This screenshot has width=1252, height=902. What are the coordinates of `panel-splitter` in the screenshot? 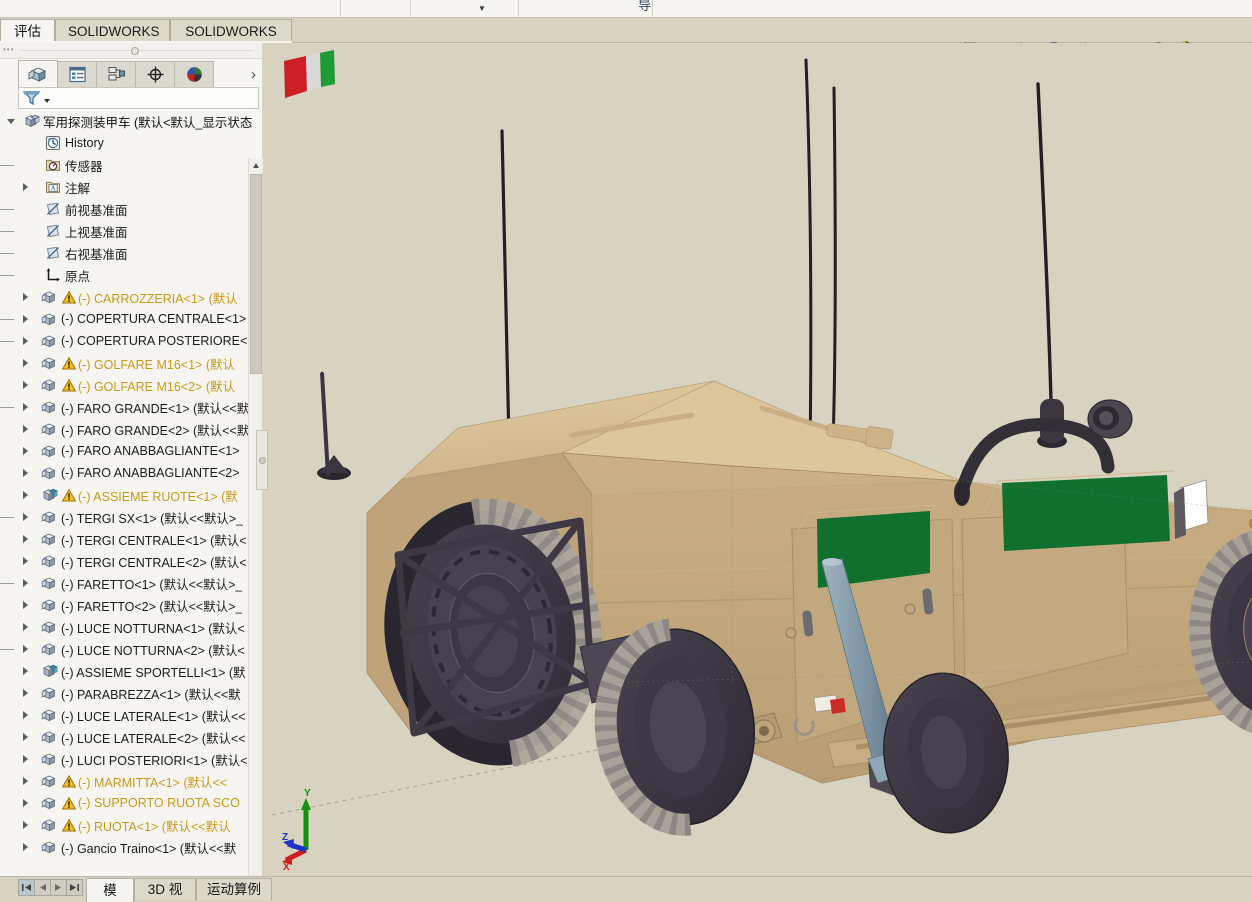 It's located at (262, 460).